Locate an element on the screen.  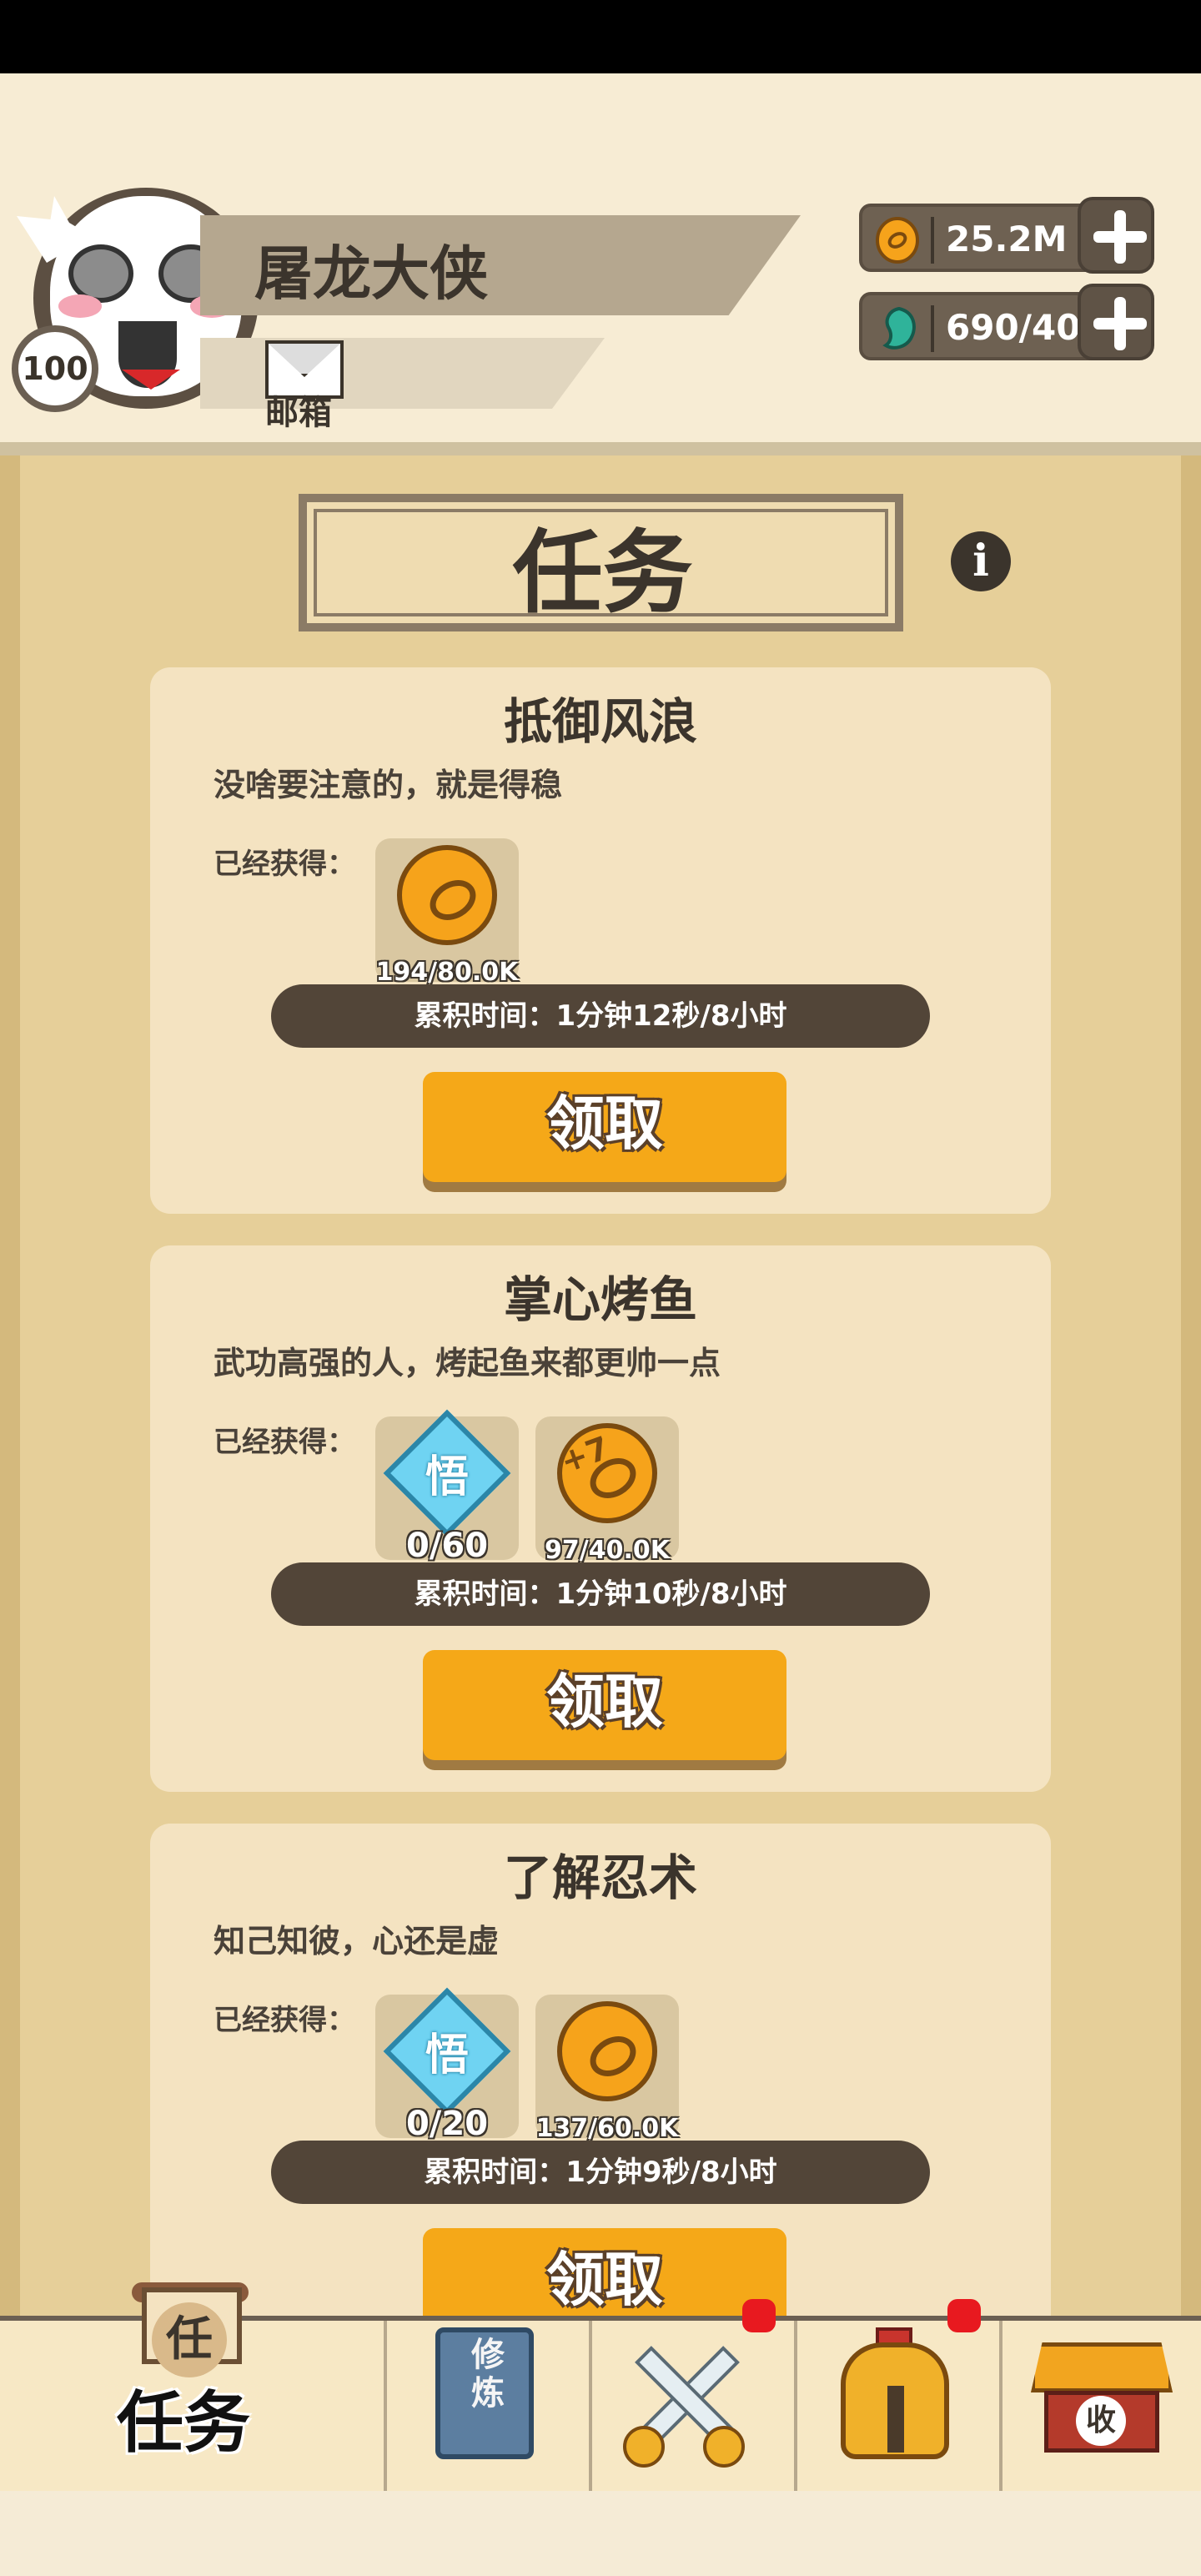
mail-plate is located at coordinates (403, 373).